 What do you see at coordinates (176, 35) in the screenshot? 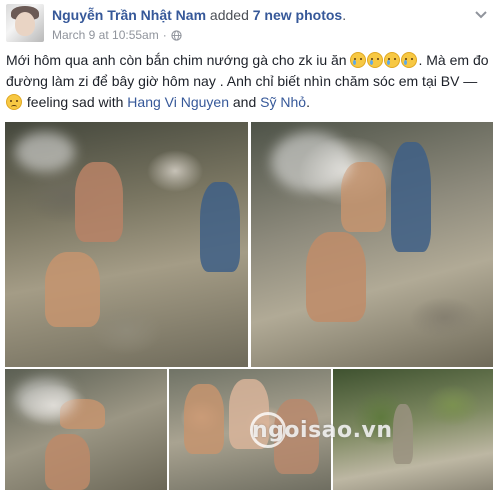
I see `globe-icon` at bounding box center [176, 35].